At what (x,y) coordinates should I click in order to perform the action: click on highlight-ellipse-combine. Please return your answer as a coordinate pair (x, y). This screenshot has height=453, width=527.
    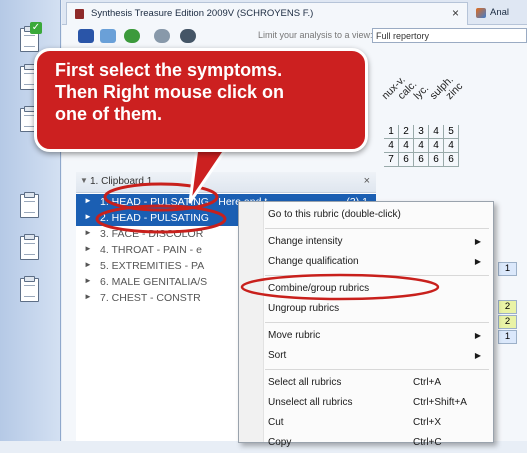
    Looking at the image, I should click on (340, 287).